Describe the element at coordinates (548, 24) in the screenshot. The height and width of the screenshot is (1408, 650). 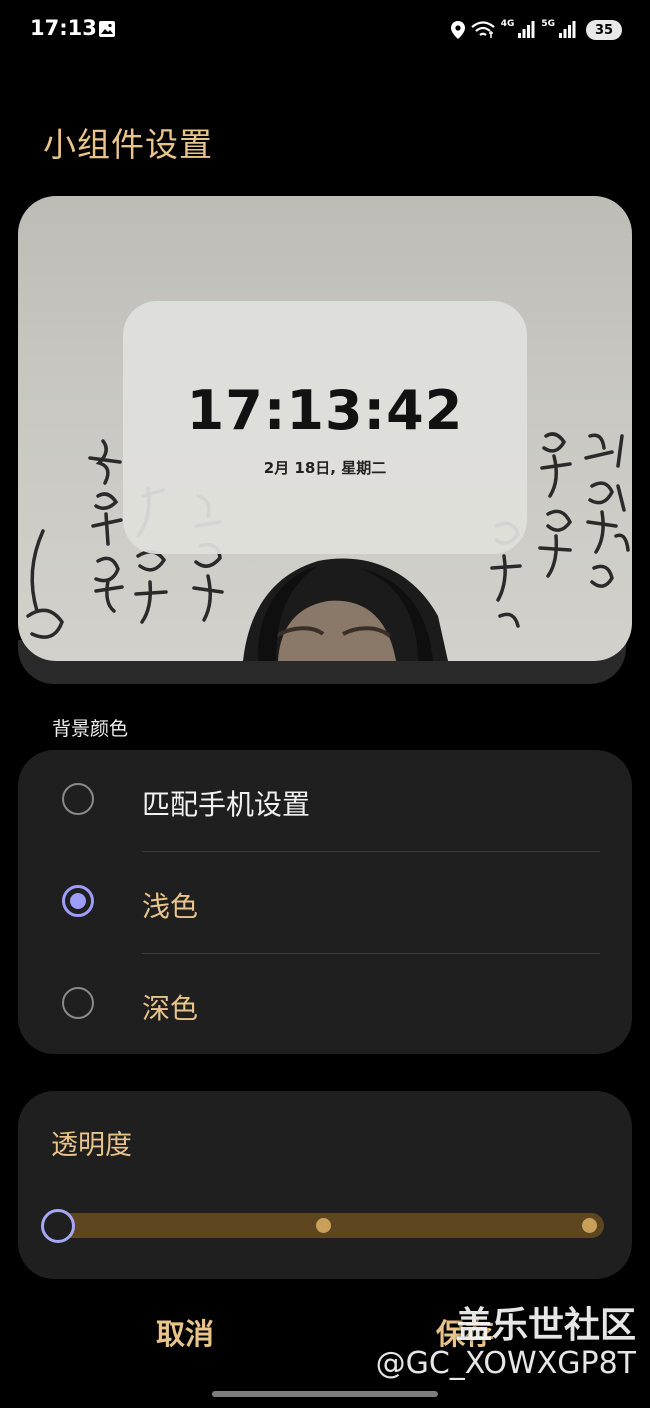
I see `network-5g-label: 5G` at that location.